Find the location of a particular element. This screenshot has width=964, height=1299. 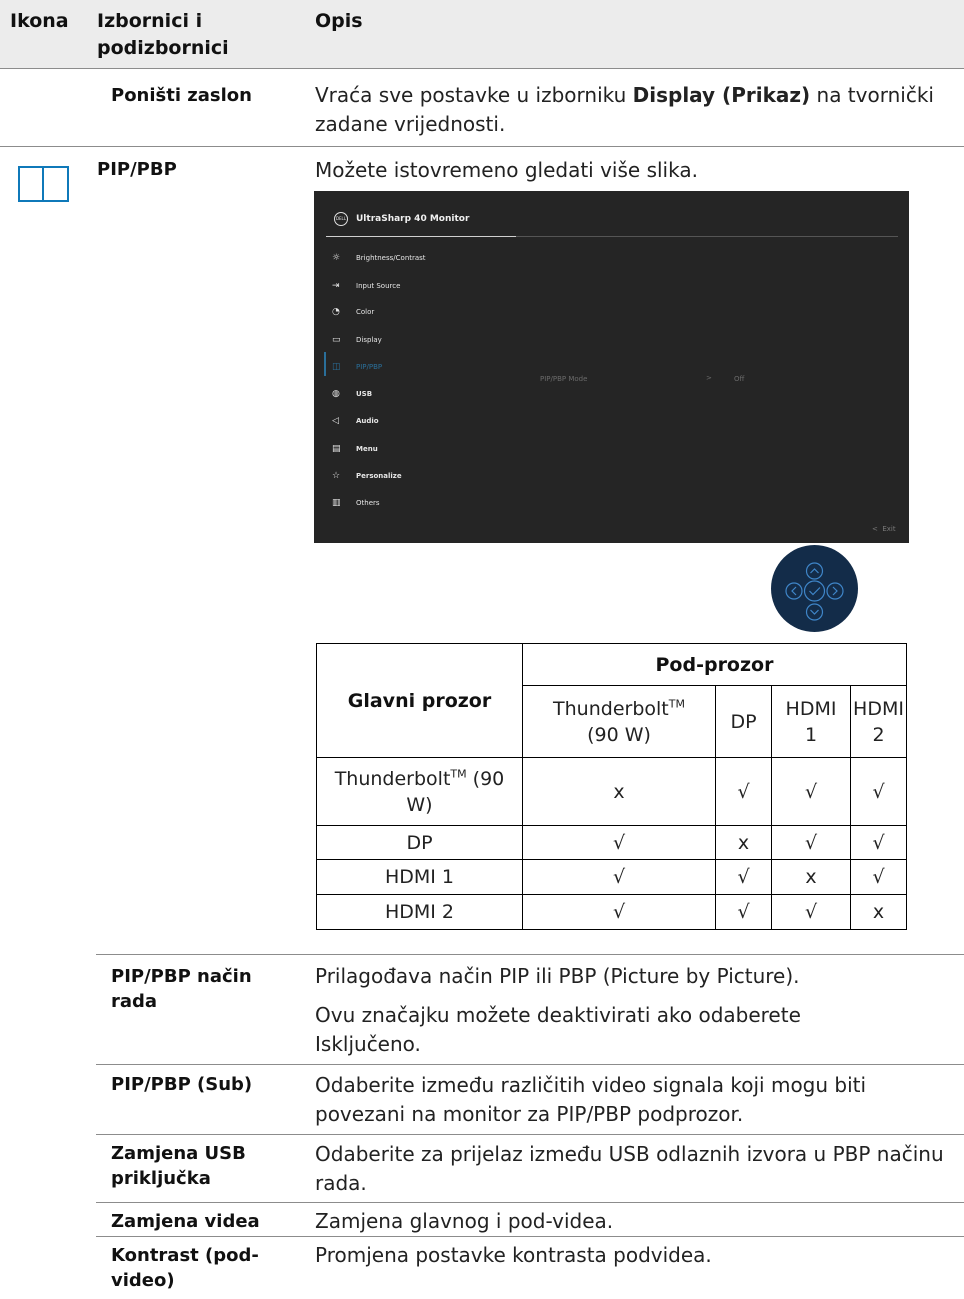

table-row: HDMI 2 √ √ √ x is located at coordinates (611, 912).